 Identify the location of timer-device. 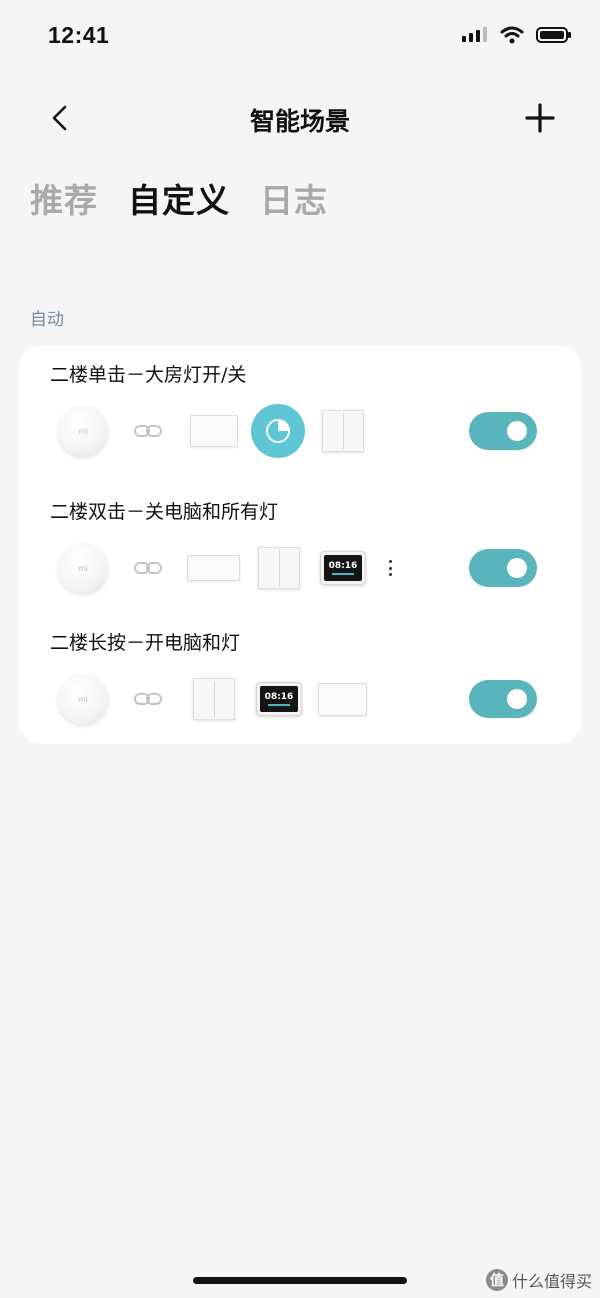
(278, 431).